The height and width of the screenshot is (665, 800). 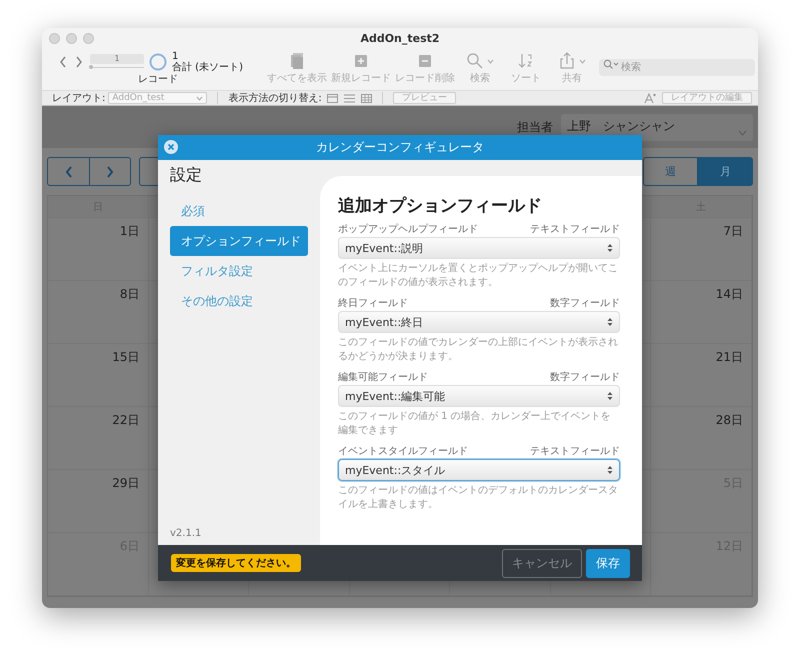 What do you see at coordinates (68, 172) in the screenshot?
I see `chevron-left-icon` at bounding box center [68, 172].